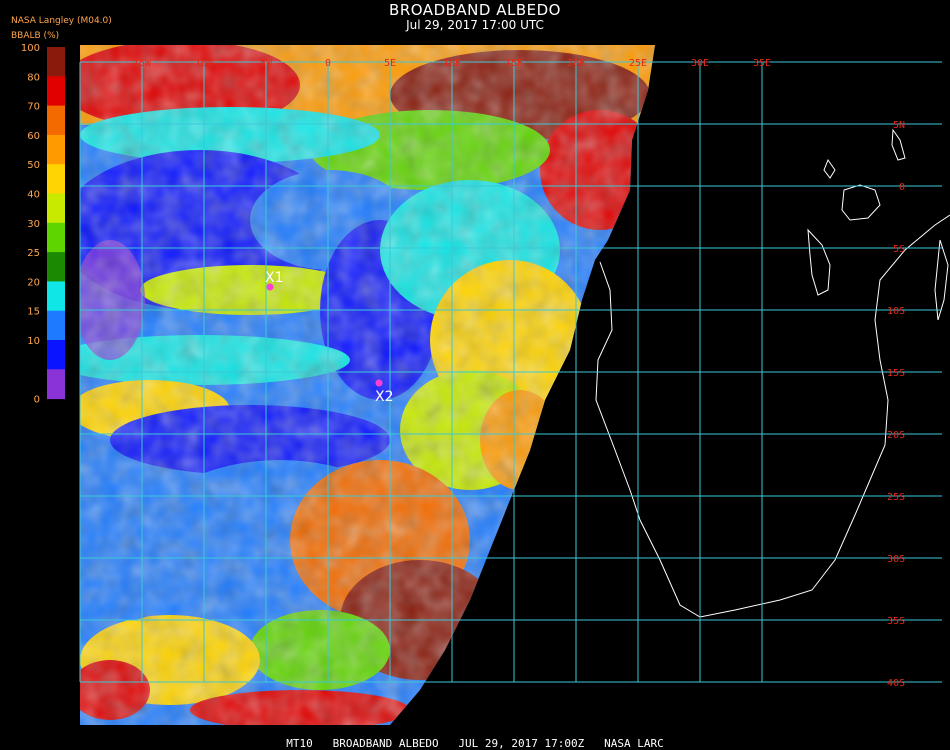 This screenshot has width=950, height=750. Describe the element at coordinates (896, 559) in the screenshot. I see `latitude-label: 30S` at that location.